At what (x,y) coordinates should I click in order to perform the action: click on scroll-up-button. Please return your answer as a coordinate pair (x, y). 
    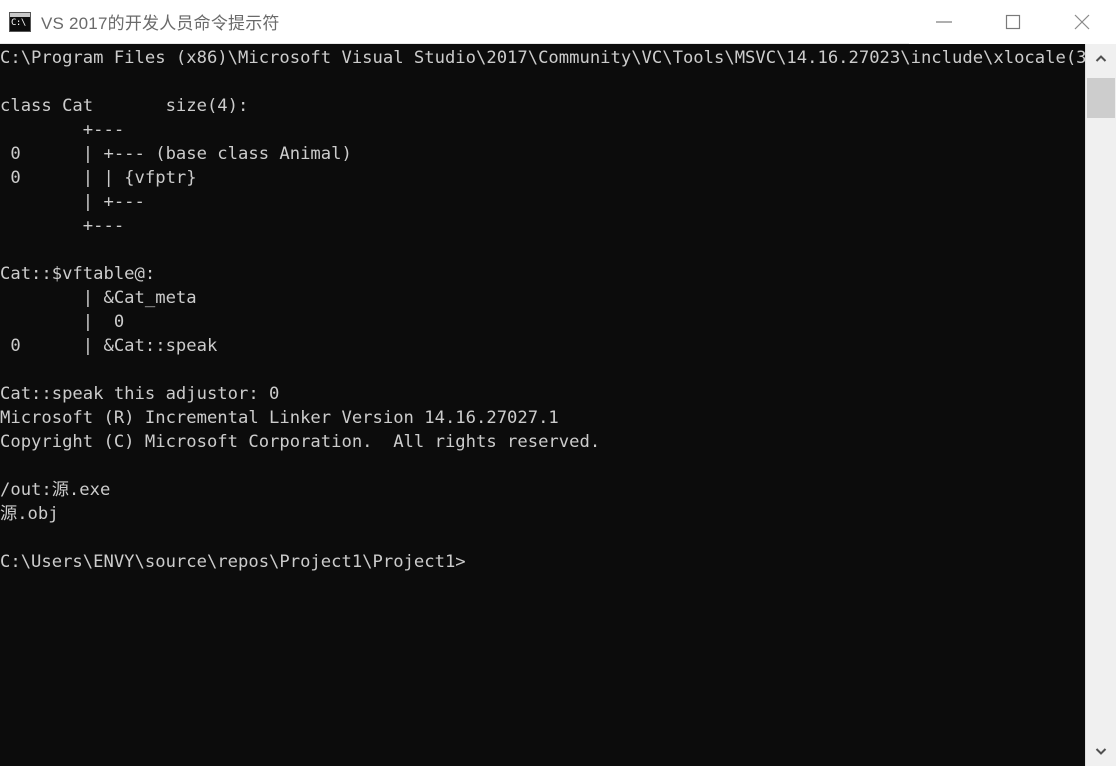
    Looking at the image, I should click on (1101, 59).